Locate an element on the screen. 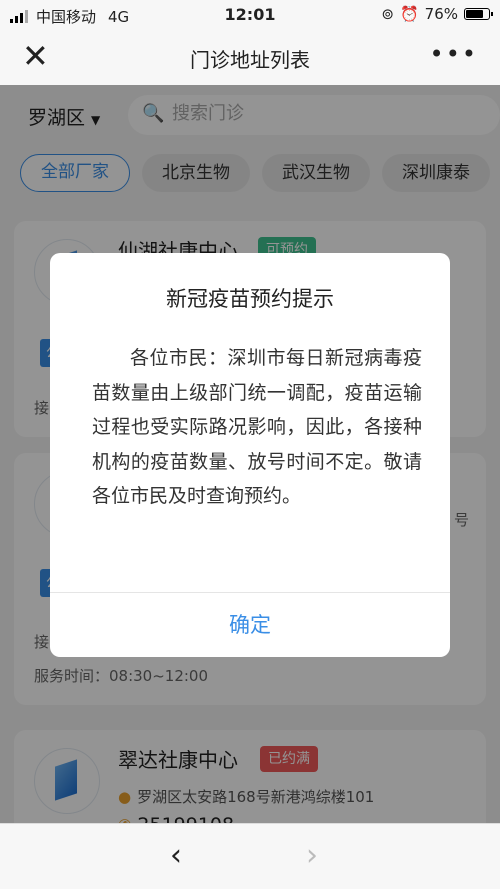 Image resolution: width=500 pixels, height=889 pixels. battery-fill is located at coordinates (474, 14).